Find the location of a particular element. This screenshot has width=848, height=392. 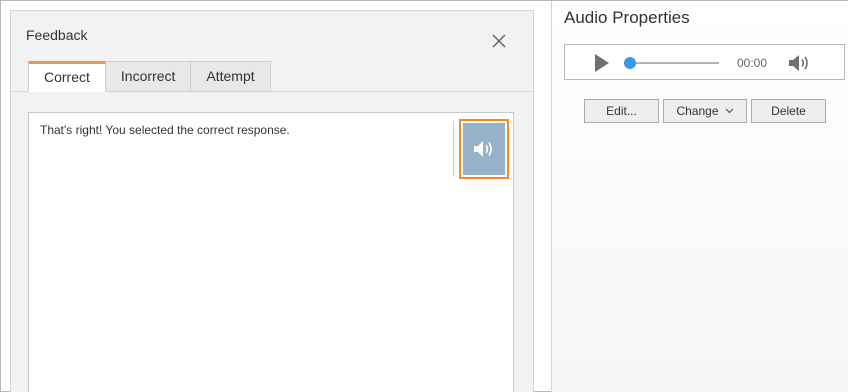

dialog-title: Feedback is located at coordinates (57, 35).